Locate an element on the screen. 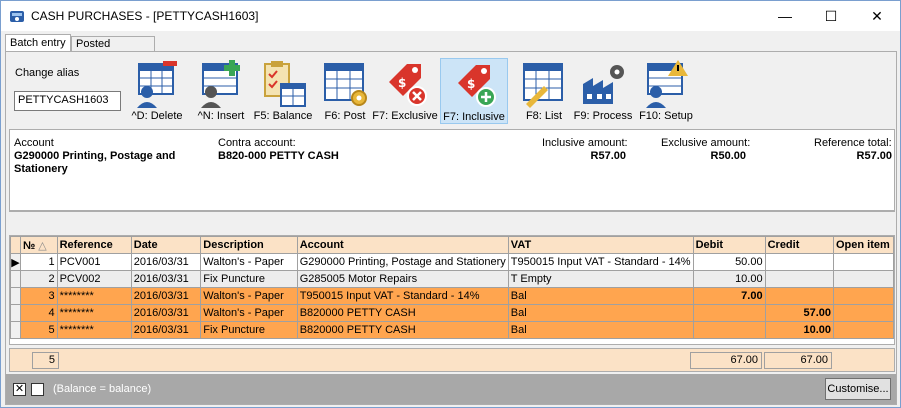  post-label: F6: Post is located at coordinates (345, 116).